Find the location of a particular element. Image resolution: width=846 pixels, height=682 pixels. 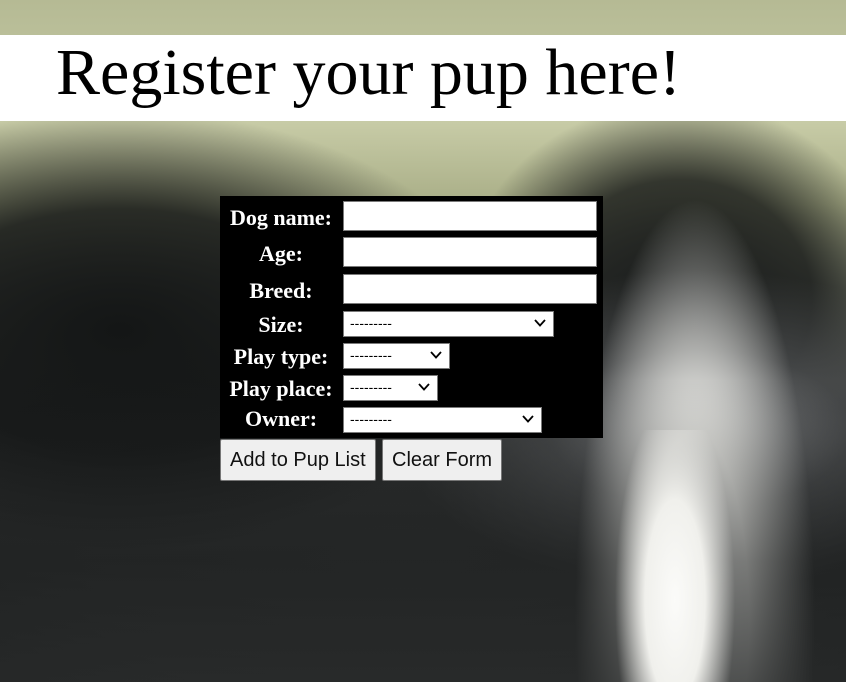

owner-select: --------- is located at coordinates (442, 420).